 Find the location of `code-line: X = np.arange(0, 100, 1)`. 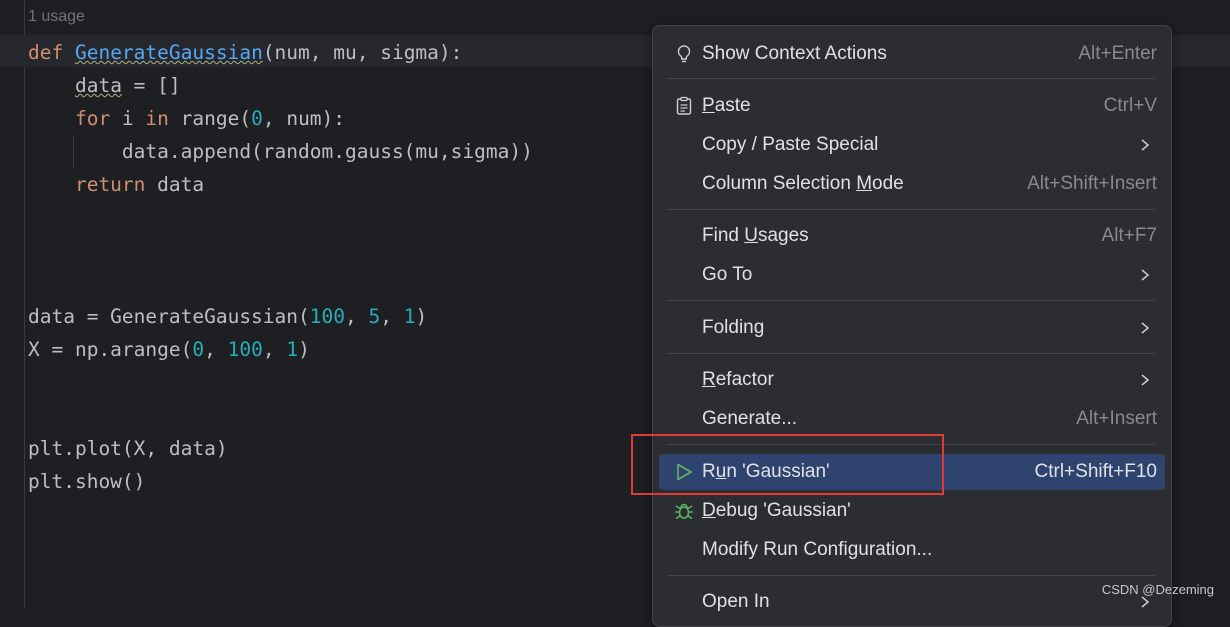

code-line: X = np.arange(0, 100, 1) is located at coordinates (169, 349).